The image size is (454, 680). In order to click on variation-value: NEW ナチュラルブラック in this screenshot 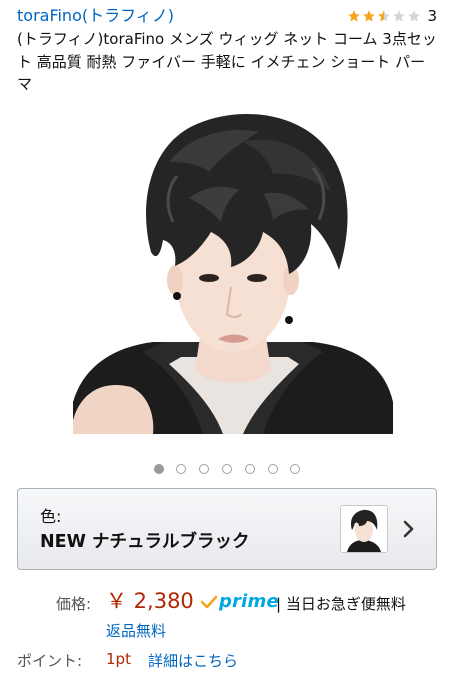, I will do `click(145, 542)`.